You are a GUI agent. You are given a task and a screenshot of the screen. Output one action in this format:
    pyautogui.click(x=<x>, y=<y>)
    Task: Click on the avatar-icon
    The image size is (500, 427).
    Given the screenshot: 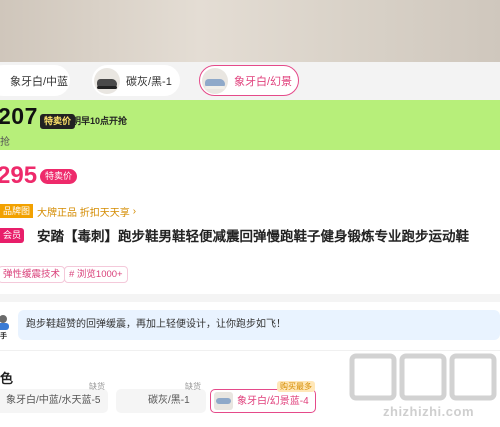 What is the action you would take?
    pyautogui.click(x=4, y=322)
    